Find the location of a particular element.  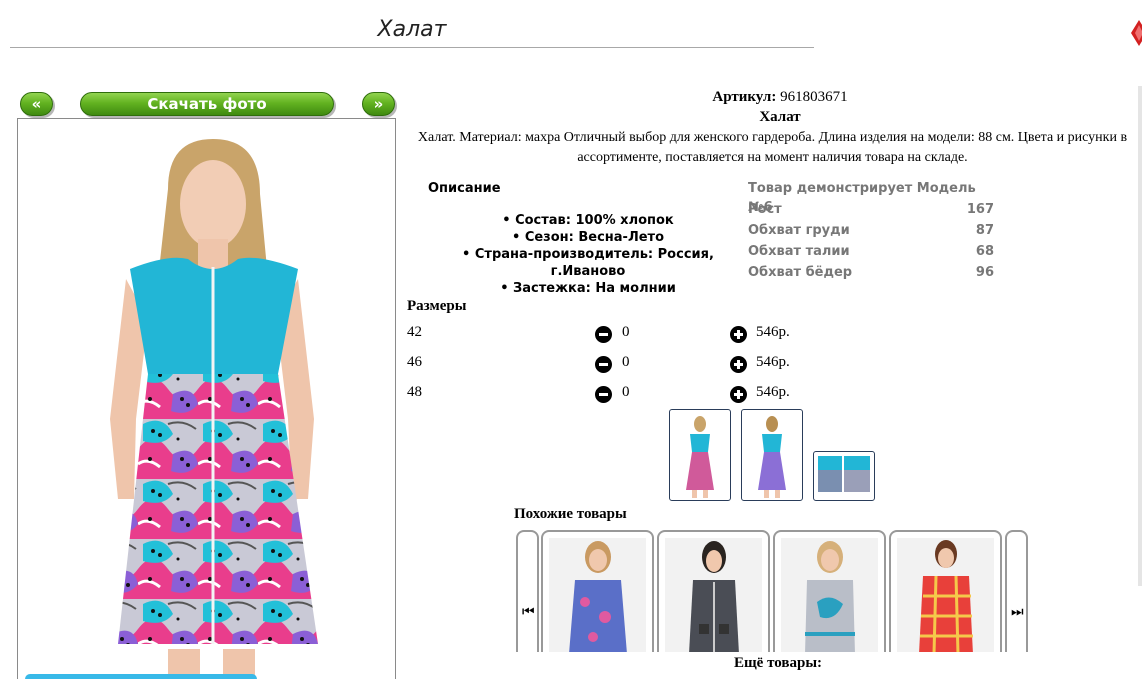

size-label: 42 is located at coordinates (414, 332).